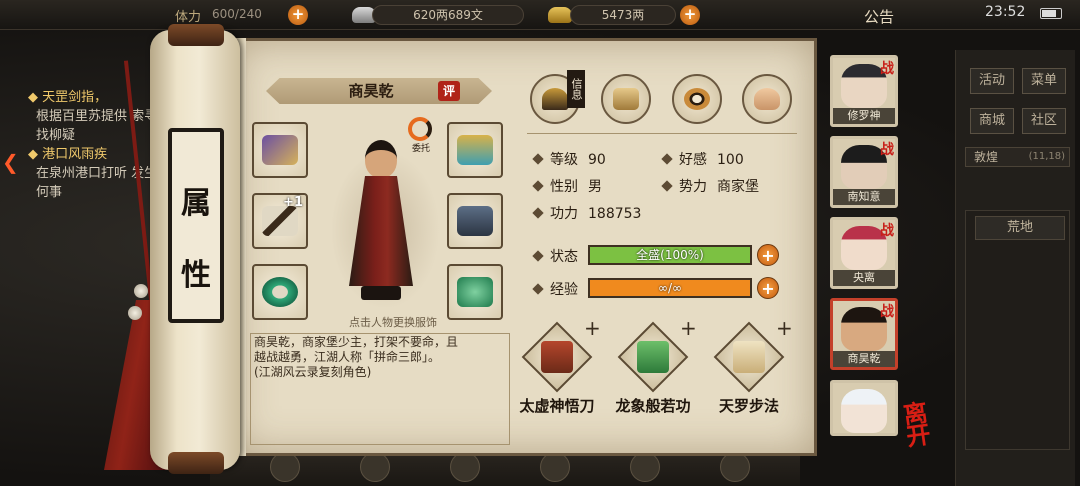 The height and width of the screenshot is (486, 1080). What do you see at coordinates (864, 116) in the screenshot?
I see `party-member-name: 修罗神` at bounding box center [864, 116].